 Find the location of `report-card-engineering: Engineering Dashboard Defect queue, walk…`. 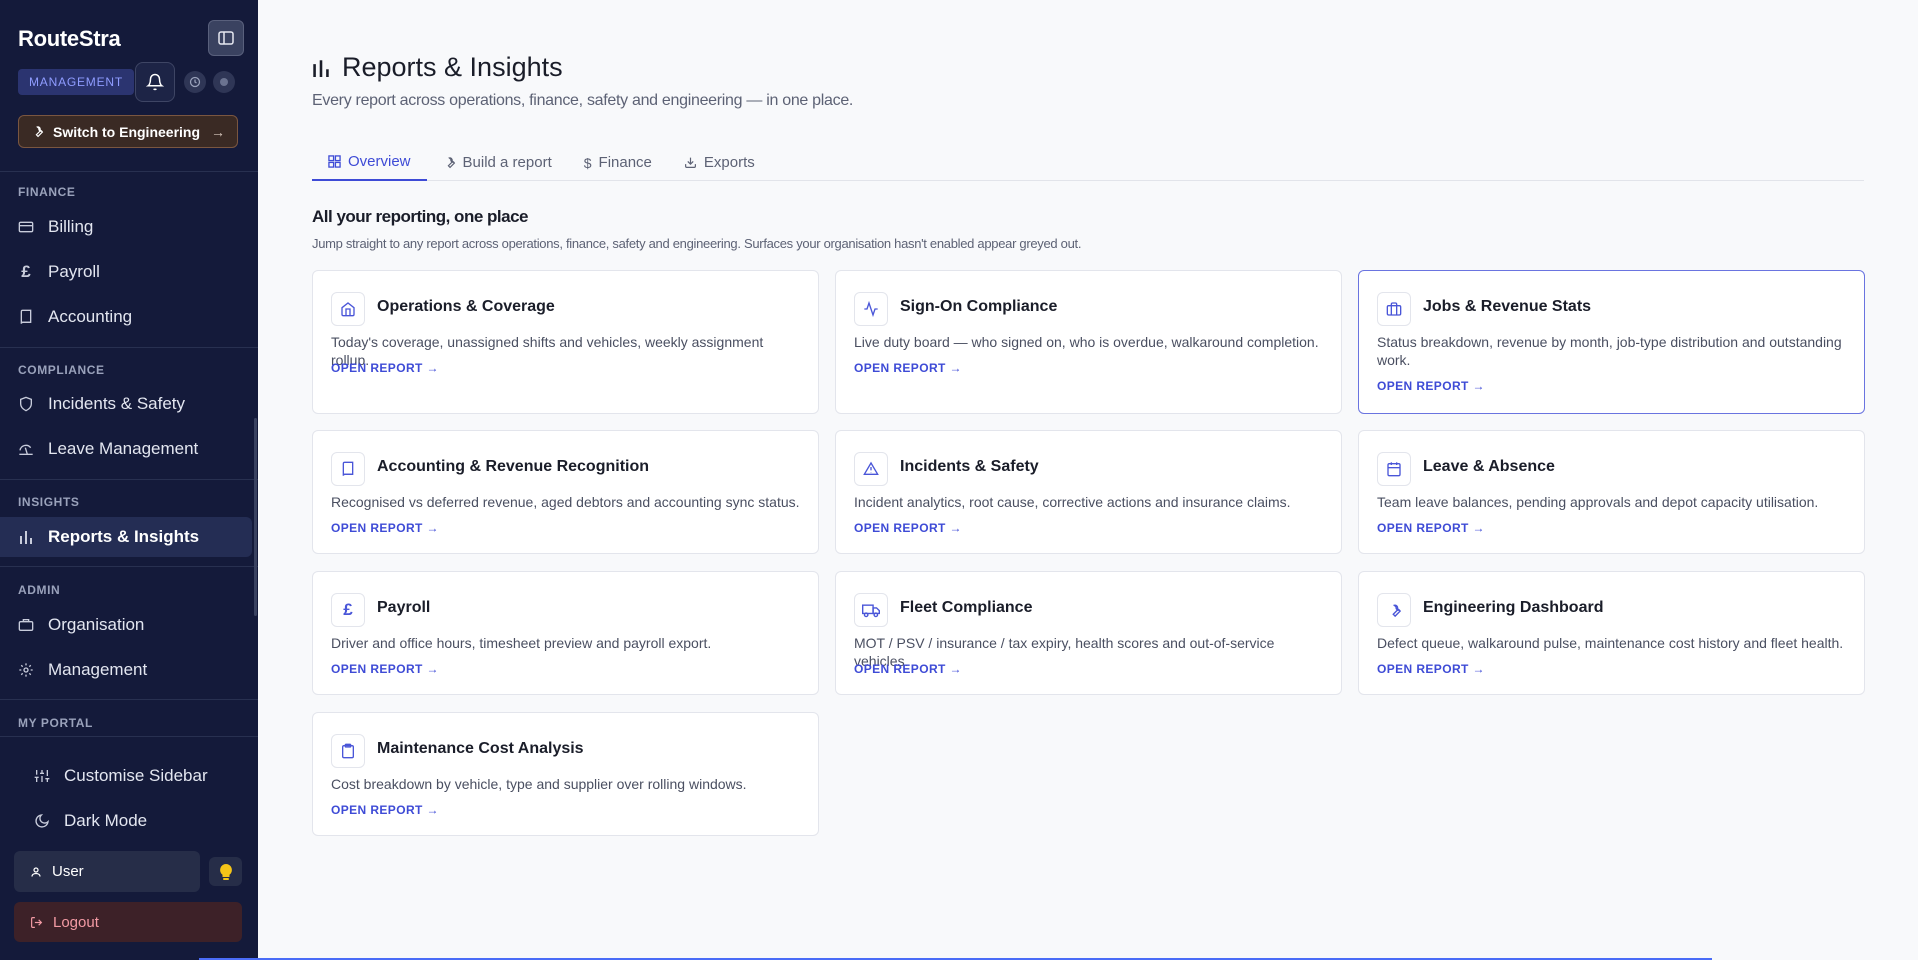

report-card-engineering: Engineering Dashboard Defect queue, walk… is located at coordinates (1611, 633).